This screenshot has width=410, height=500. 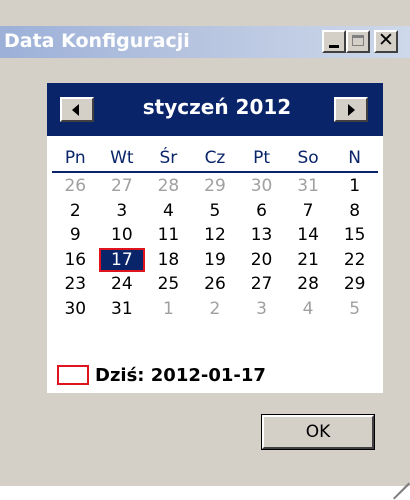 I want to click on day-cell: 13, so click(x=261, y=235).